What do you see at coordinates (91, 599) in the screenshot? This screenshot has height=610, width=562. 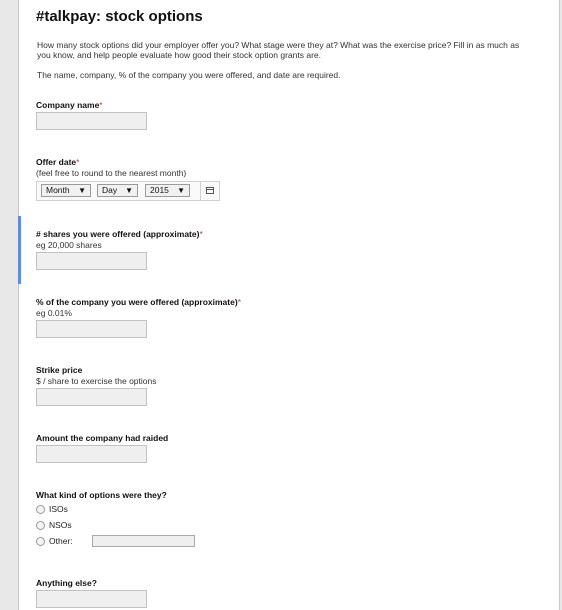 I see `anything-else-input` at bounding box center [91, 599].